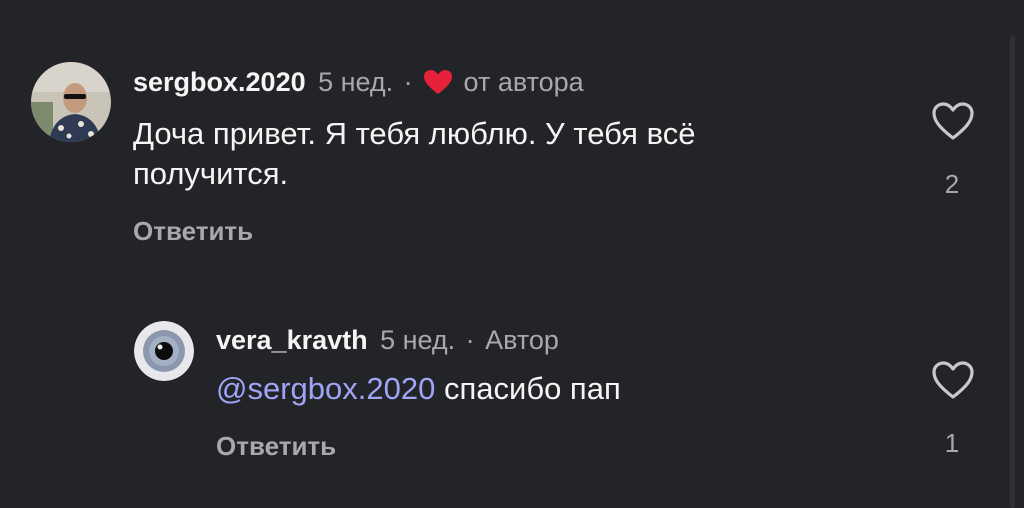 Image resolution: width=1024 pixels, height=508 pixels. I want to click on like-count: 2, so click(952, 184).